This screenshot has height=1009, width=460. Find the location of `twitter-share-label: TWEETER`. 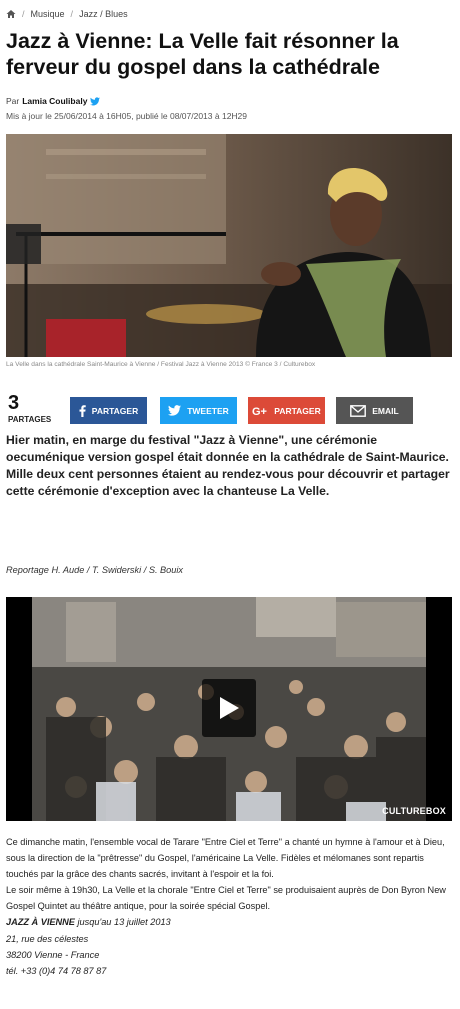

twitter-share-label: TWEETER is located at coordinates (208, 410).